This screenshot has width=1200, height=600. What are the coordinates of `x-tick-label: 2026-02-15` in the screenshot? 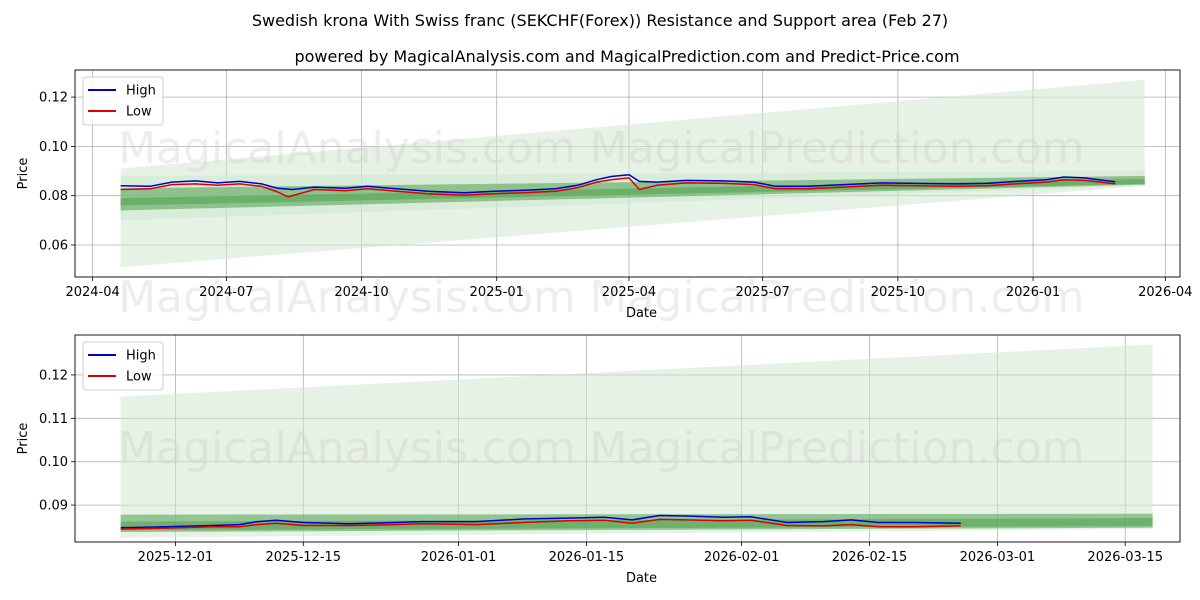 It's located at (870, 557).